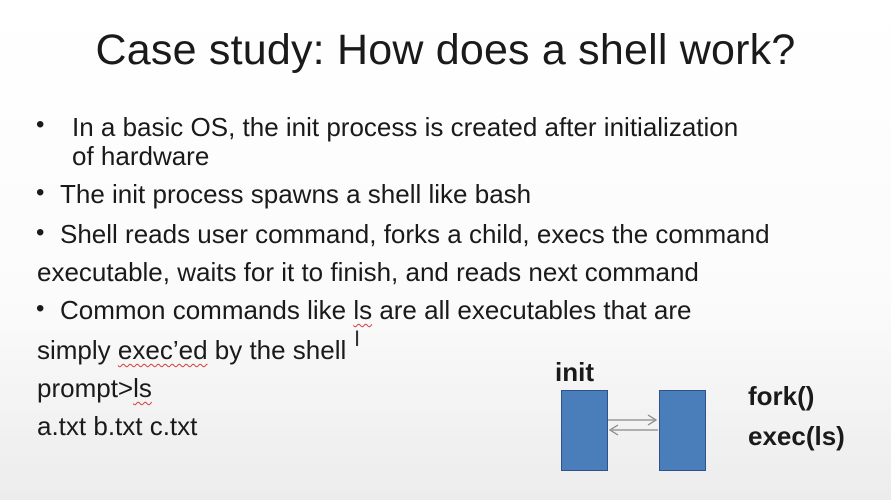 The image size is (891, 500). Describe the element at coordinates (77, 350) in the screenshot. I see `bullet-4-text-c: simply` at that location.